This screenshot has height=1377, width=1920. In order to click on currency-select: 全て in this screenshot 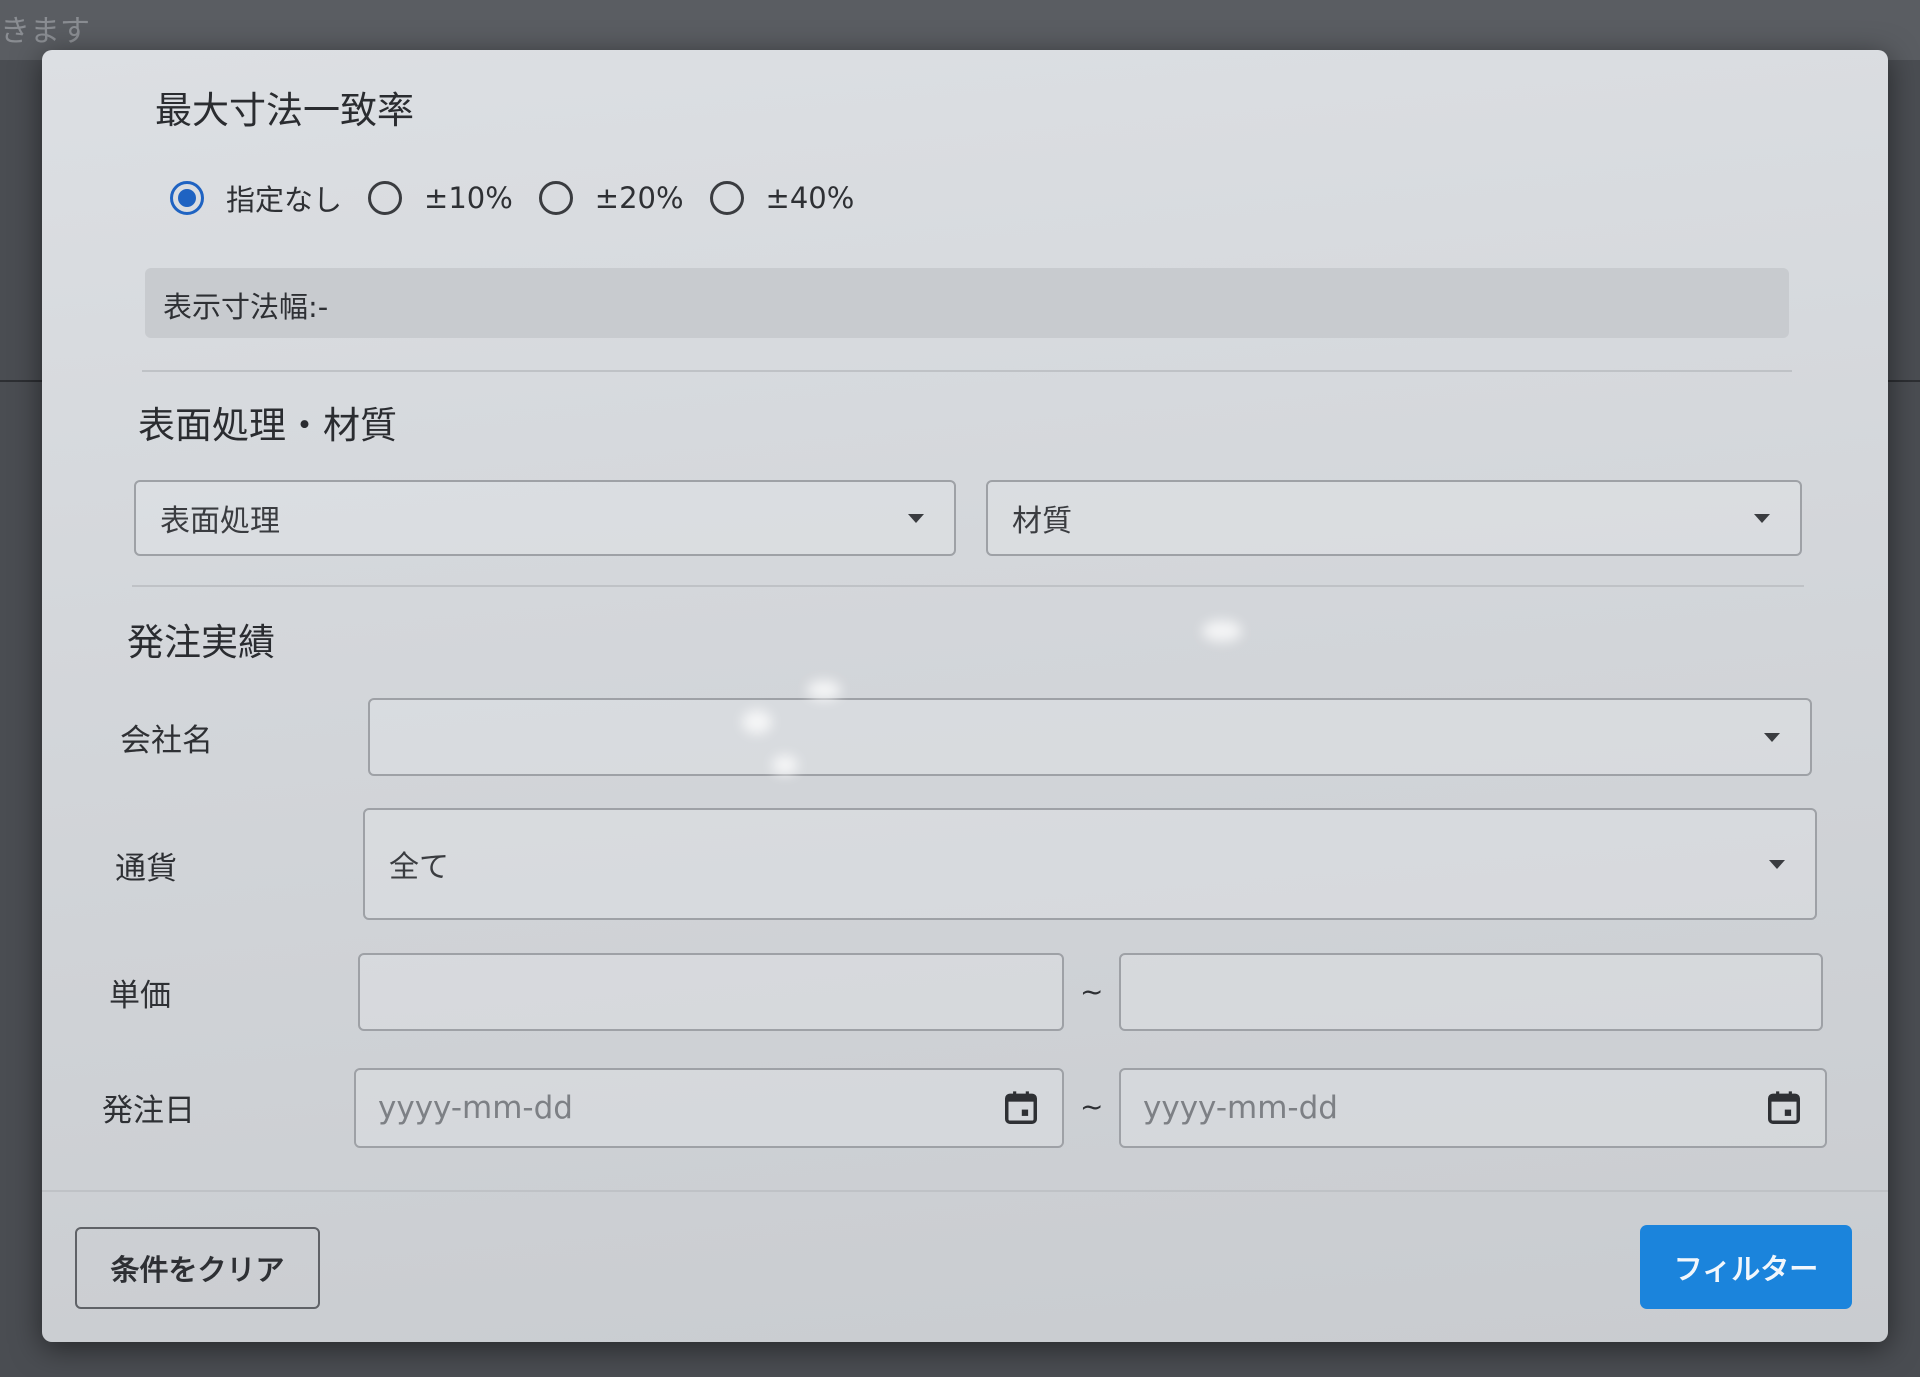, I will do `click(1090, 864)`.